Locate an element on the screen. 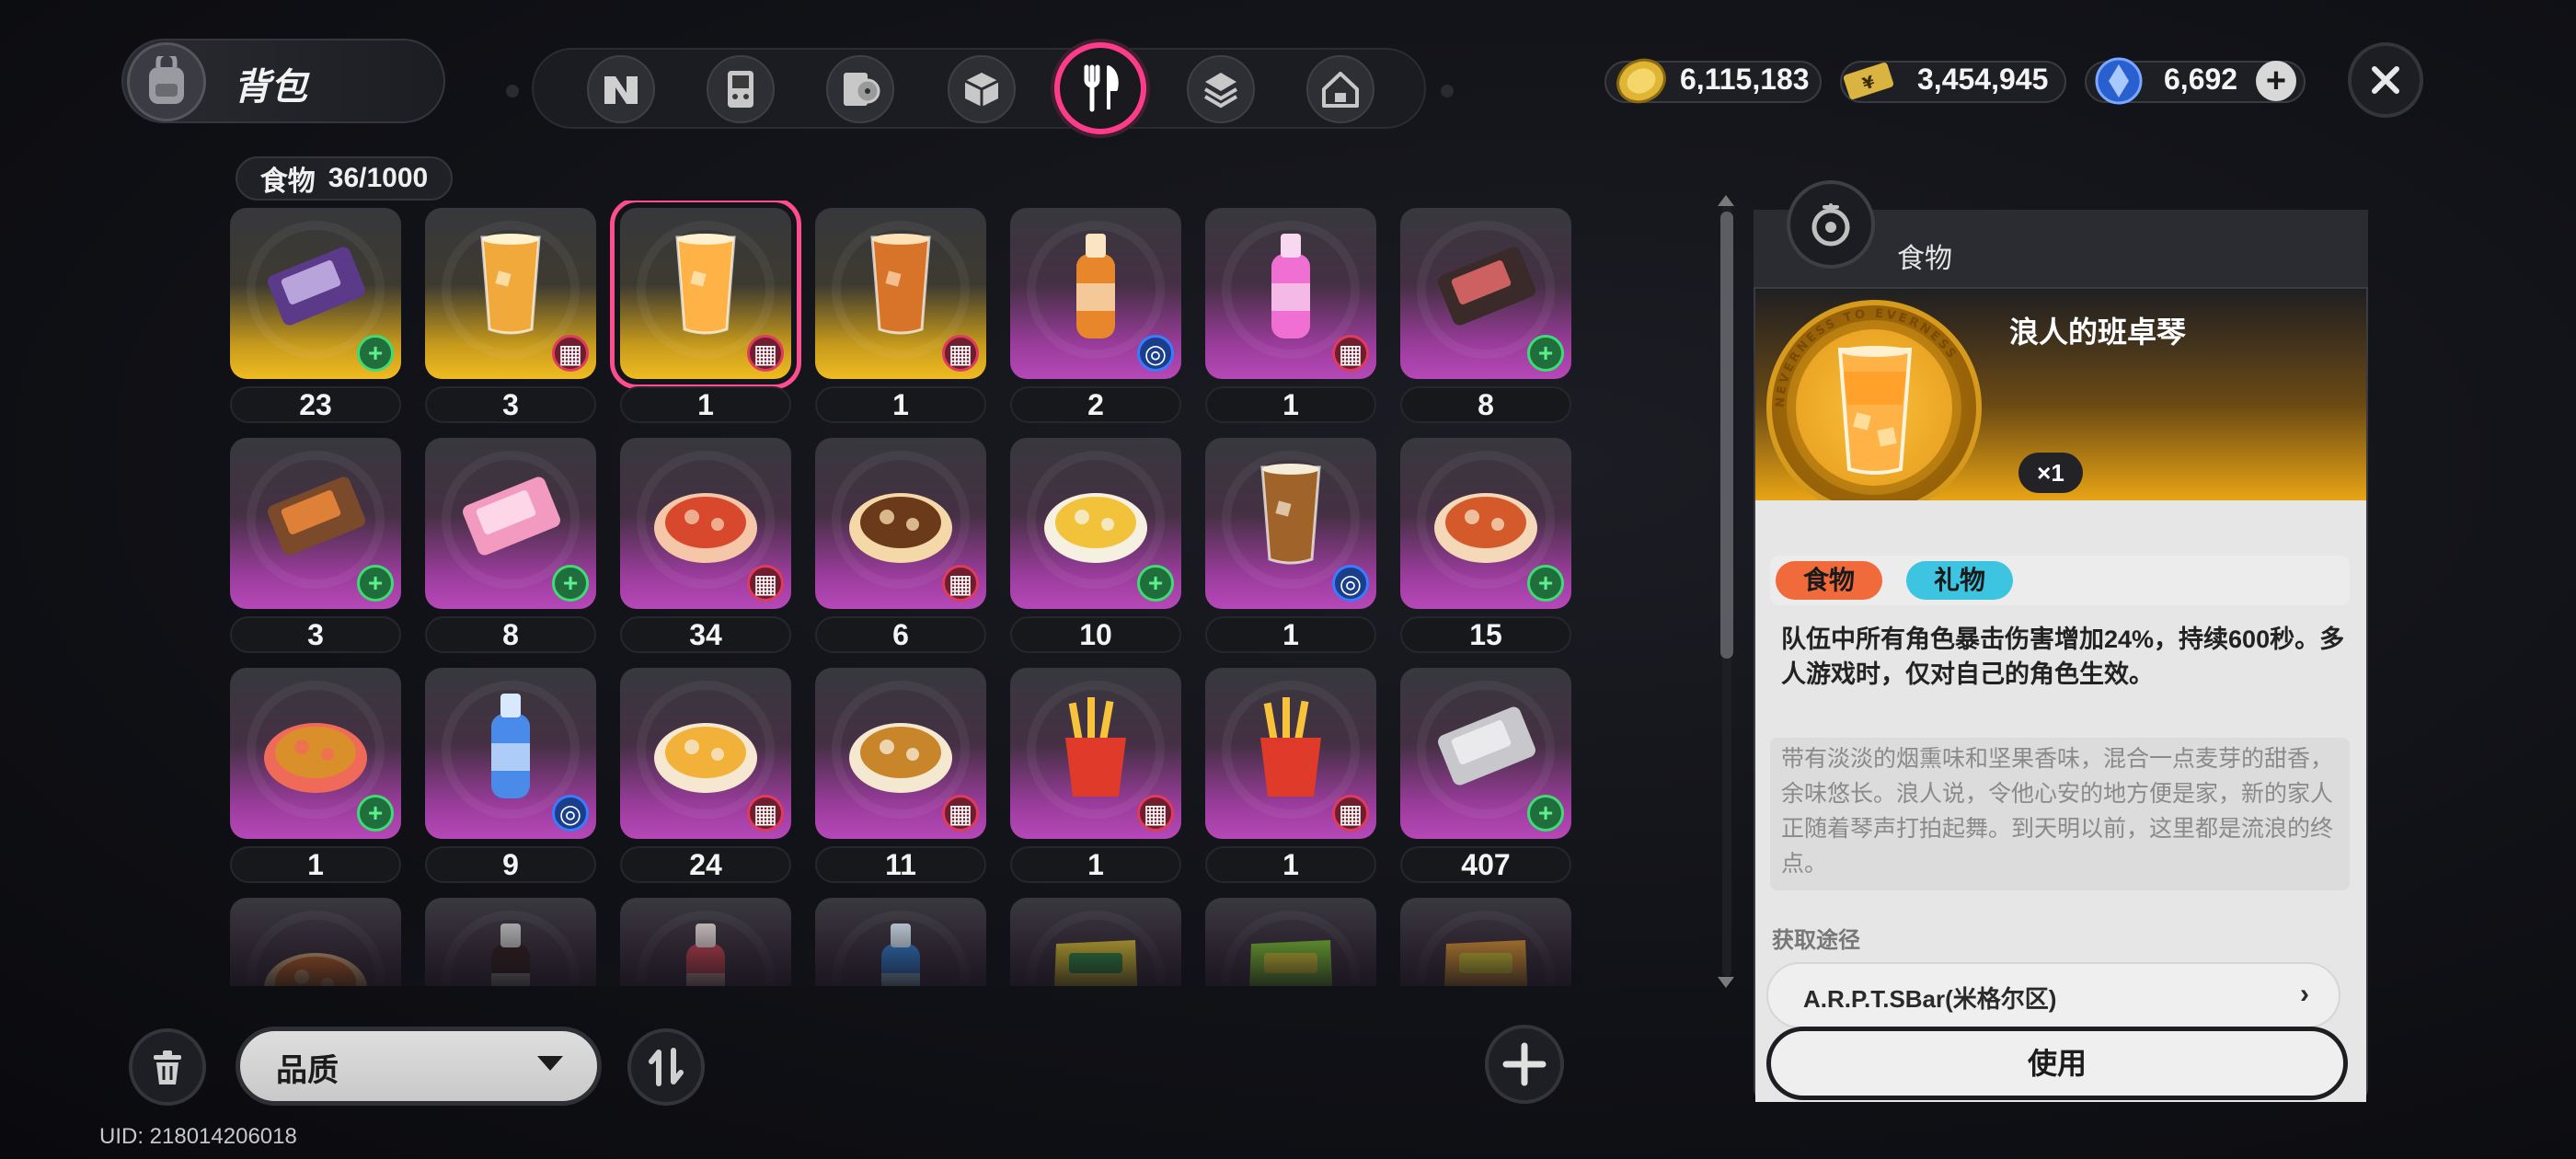 This screenshot has height=1159, width=2576. trash-icon is located at coordinates (167, 1067).